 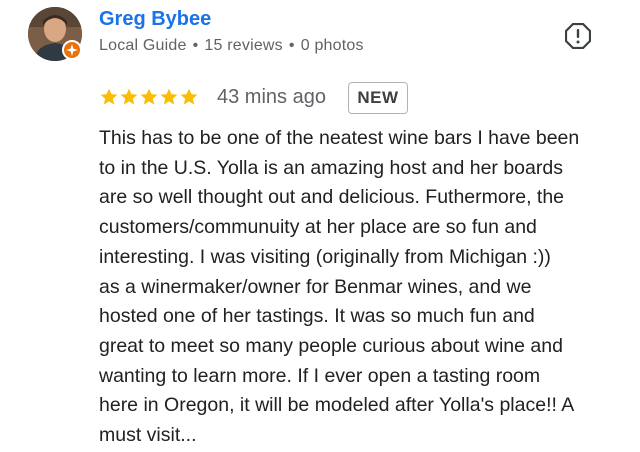 What do you see at coordinates (155, 19) in the screenshot?
I see `reviewer-name: Greg Bybee` at bounding box center [155, 19].